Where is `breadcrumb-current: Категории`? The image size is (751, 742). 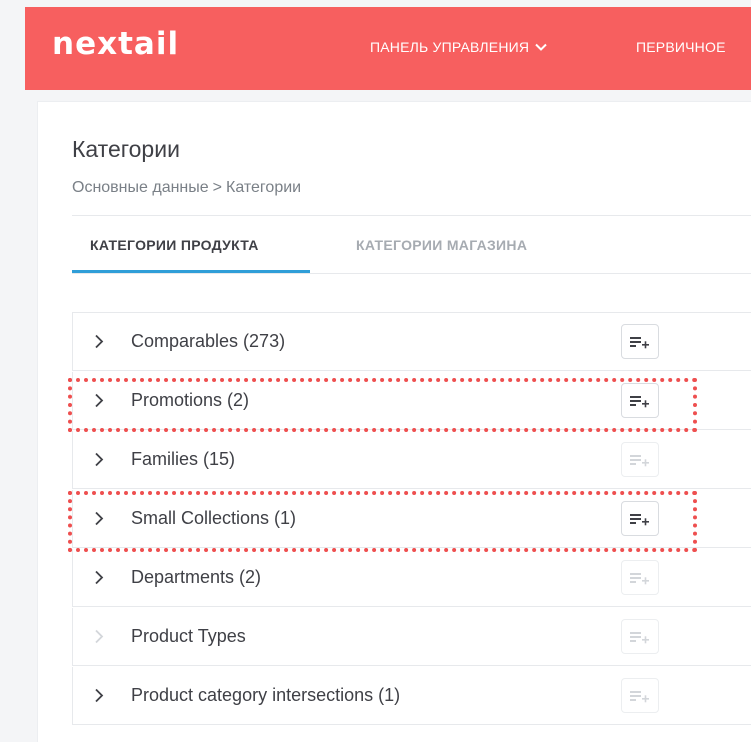
breadcrumb-current: Категории is located at coordinates (264, 187).